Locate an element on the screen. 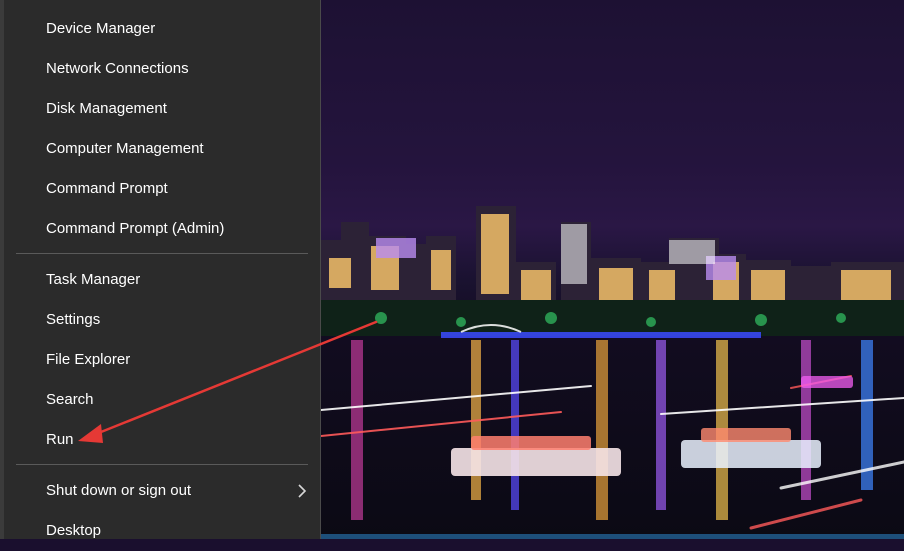 The image size is (904, 551). menu-item-command-prompt-admin: Command Prompt (Admin) is located at coordinates (162, 229).